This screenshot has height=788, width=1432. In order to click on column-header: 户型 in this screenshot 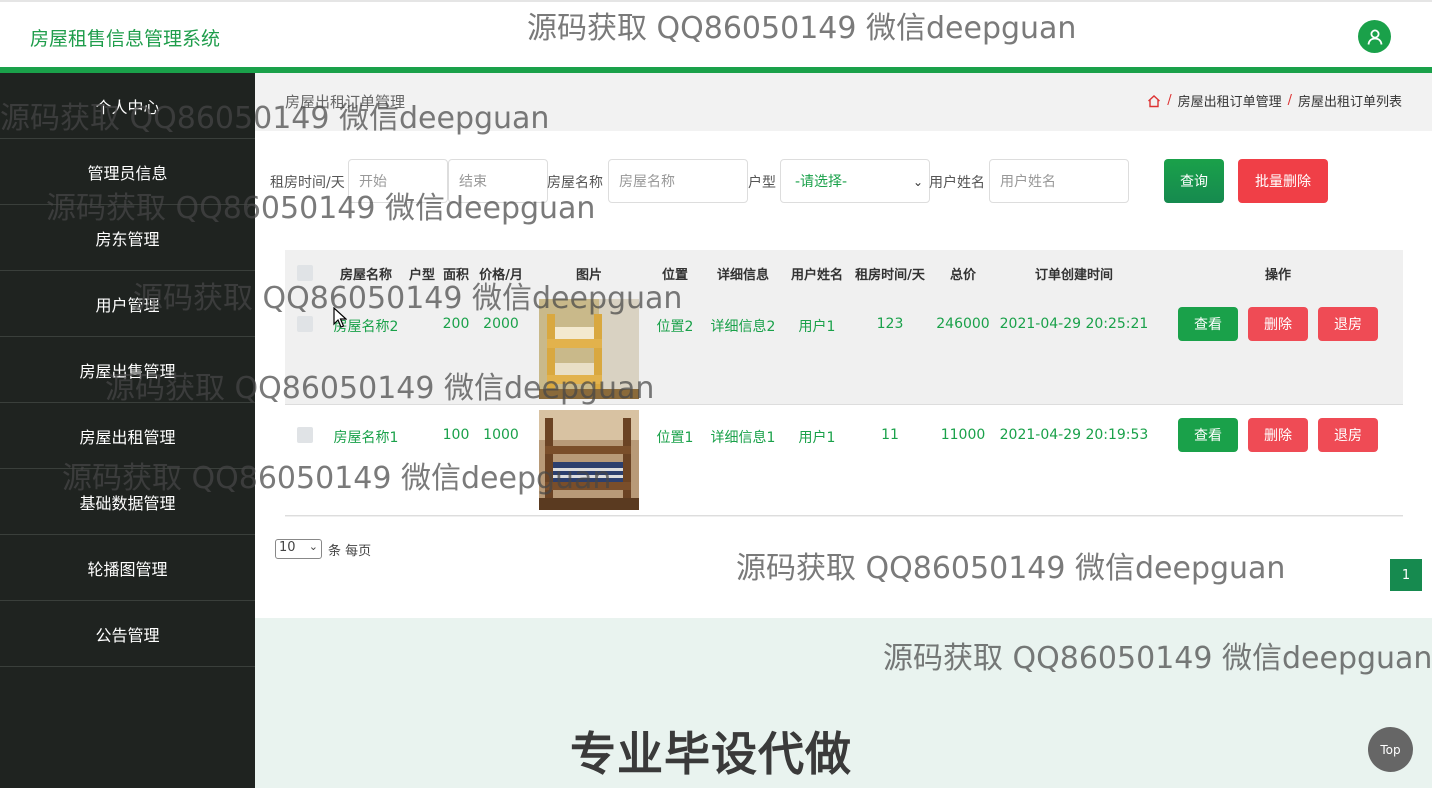, I will do `click(421, 275)`.